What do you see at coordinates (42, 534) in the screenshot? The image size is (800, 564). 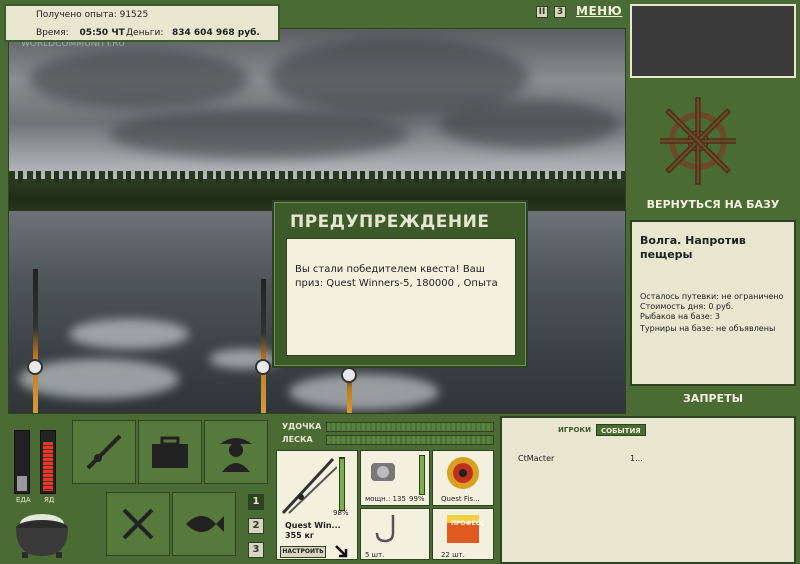 I see `cauldron-icon` at bounding box center [42, 534].